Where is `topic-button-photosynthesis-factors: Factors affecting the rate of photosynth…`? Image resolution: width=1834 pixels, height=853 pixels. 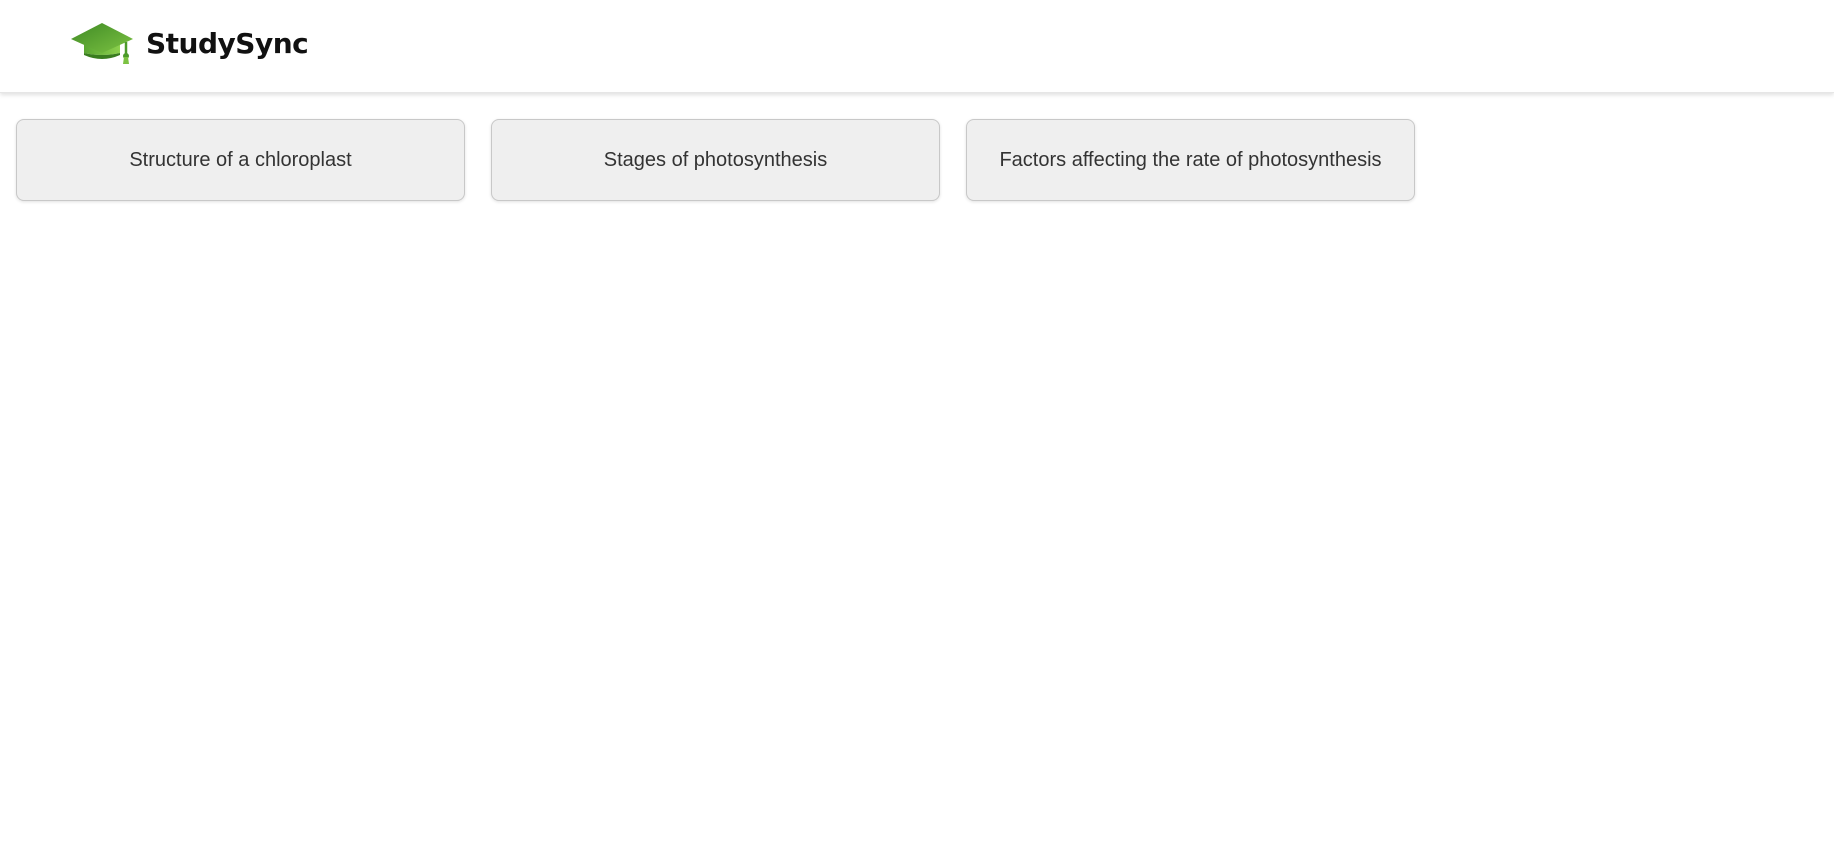
topic-button-photosynthesis-factors: Factors affecting the rate of photosynth… is located at coordinates (1190, 160).